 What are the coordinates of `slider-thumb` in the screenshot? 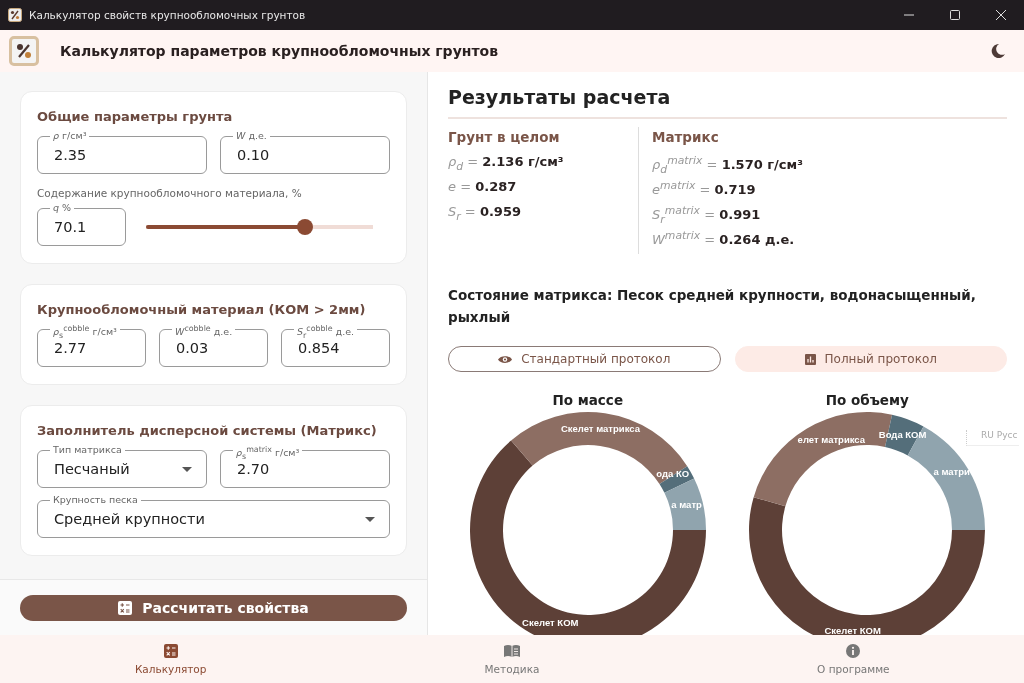 It's located at (305, 227).